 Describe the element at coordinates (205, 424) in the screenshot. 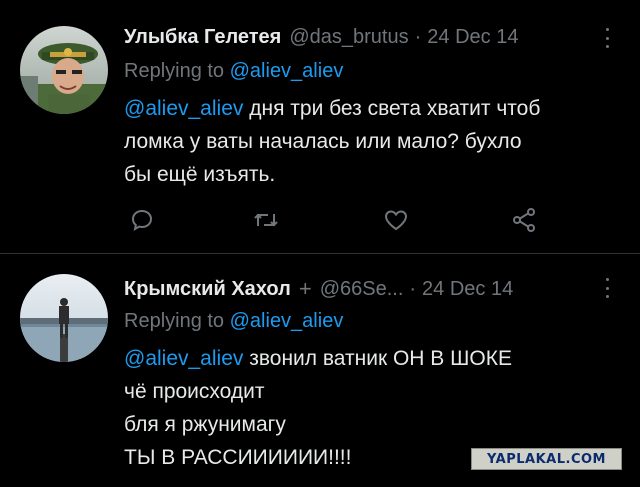

I see `text-line: бля я ржунимагу` at that location.